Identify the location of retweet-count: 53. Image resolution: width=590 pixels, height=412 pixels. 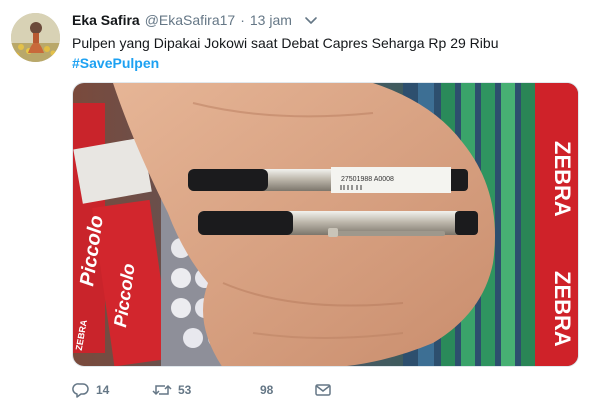
(185, 390).